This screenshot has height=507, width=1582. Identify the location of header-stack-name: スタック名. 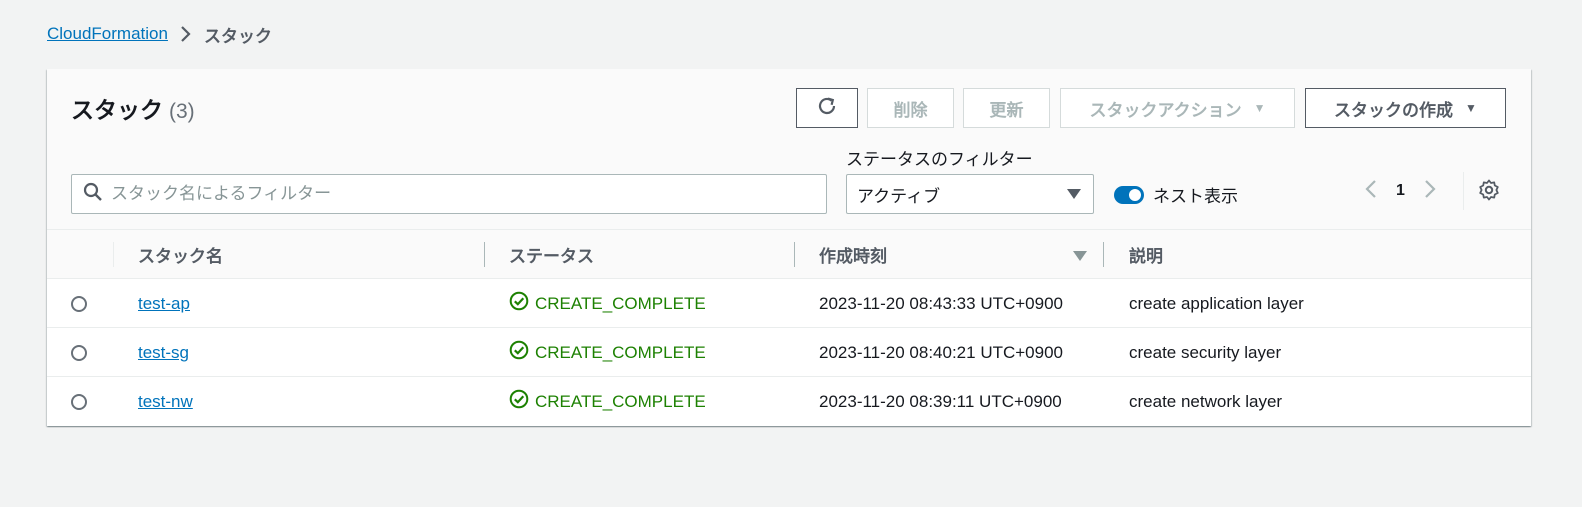
(180, 254).